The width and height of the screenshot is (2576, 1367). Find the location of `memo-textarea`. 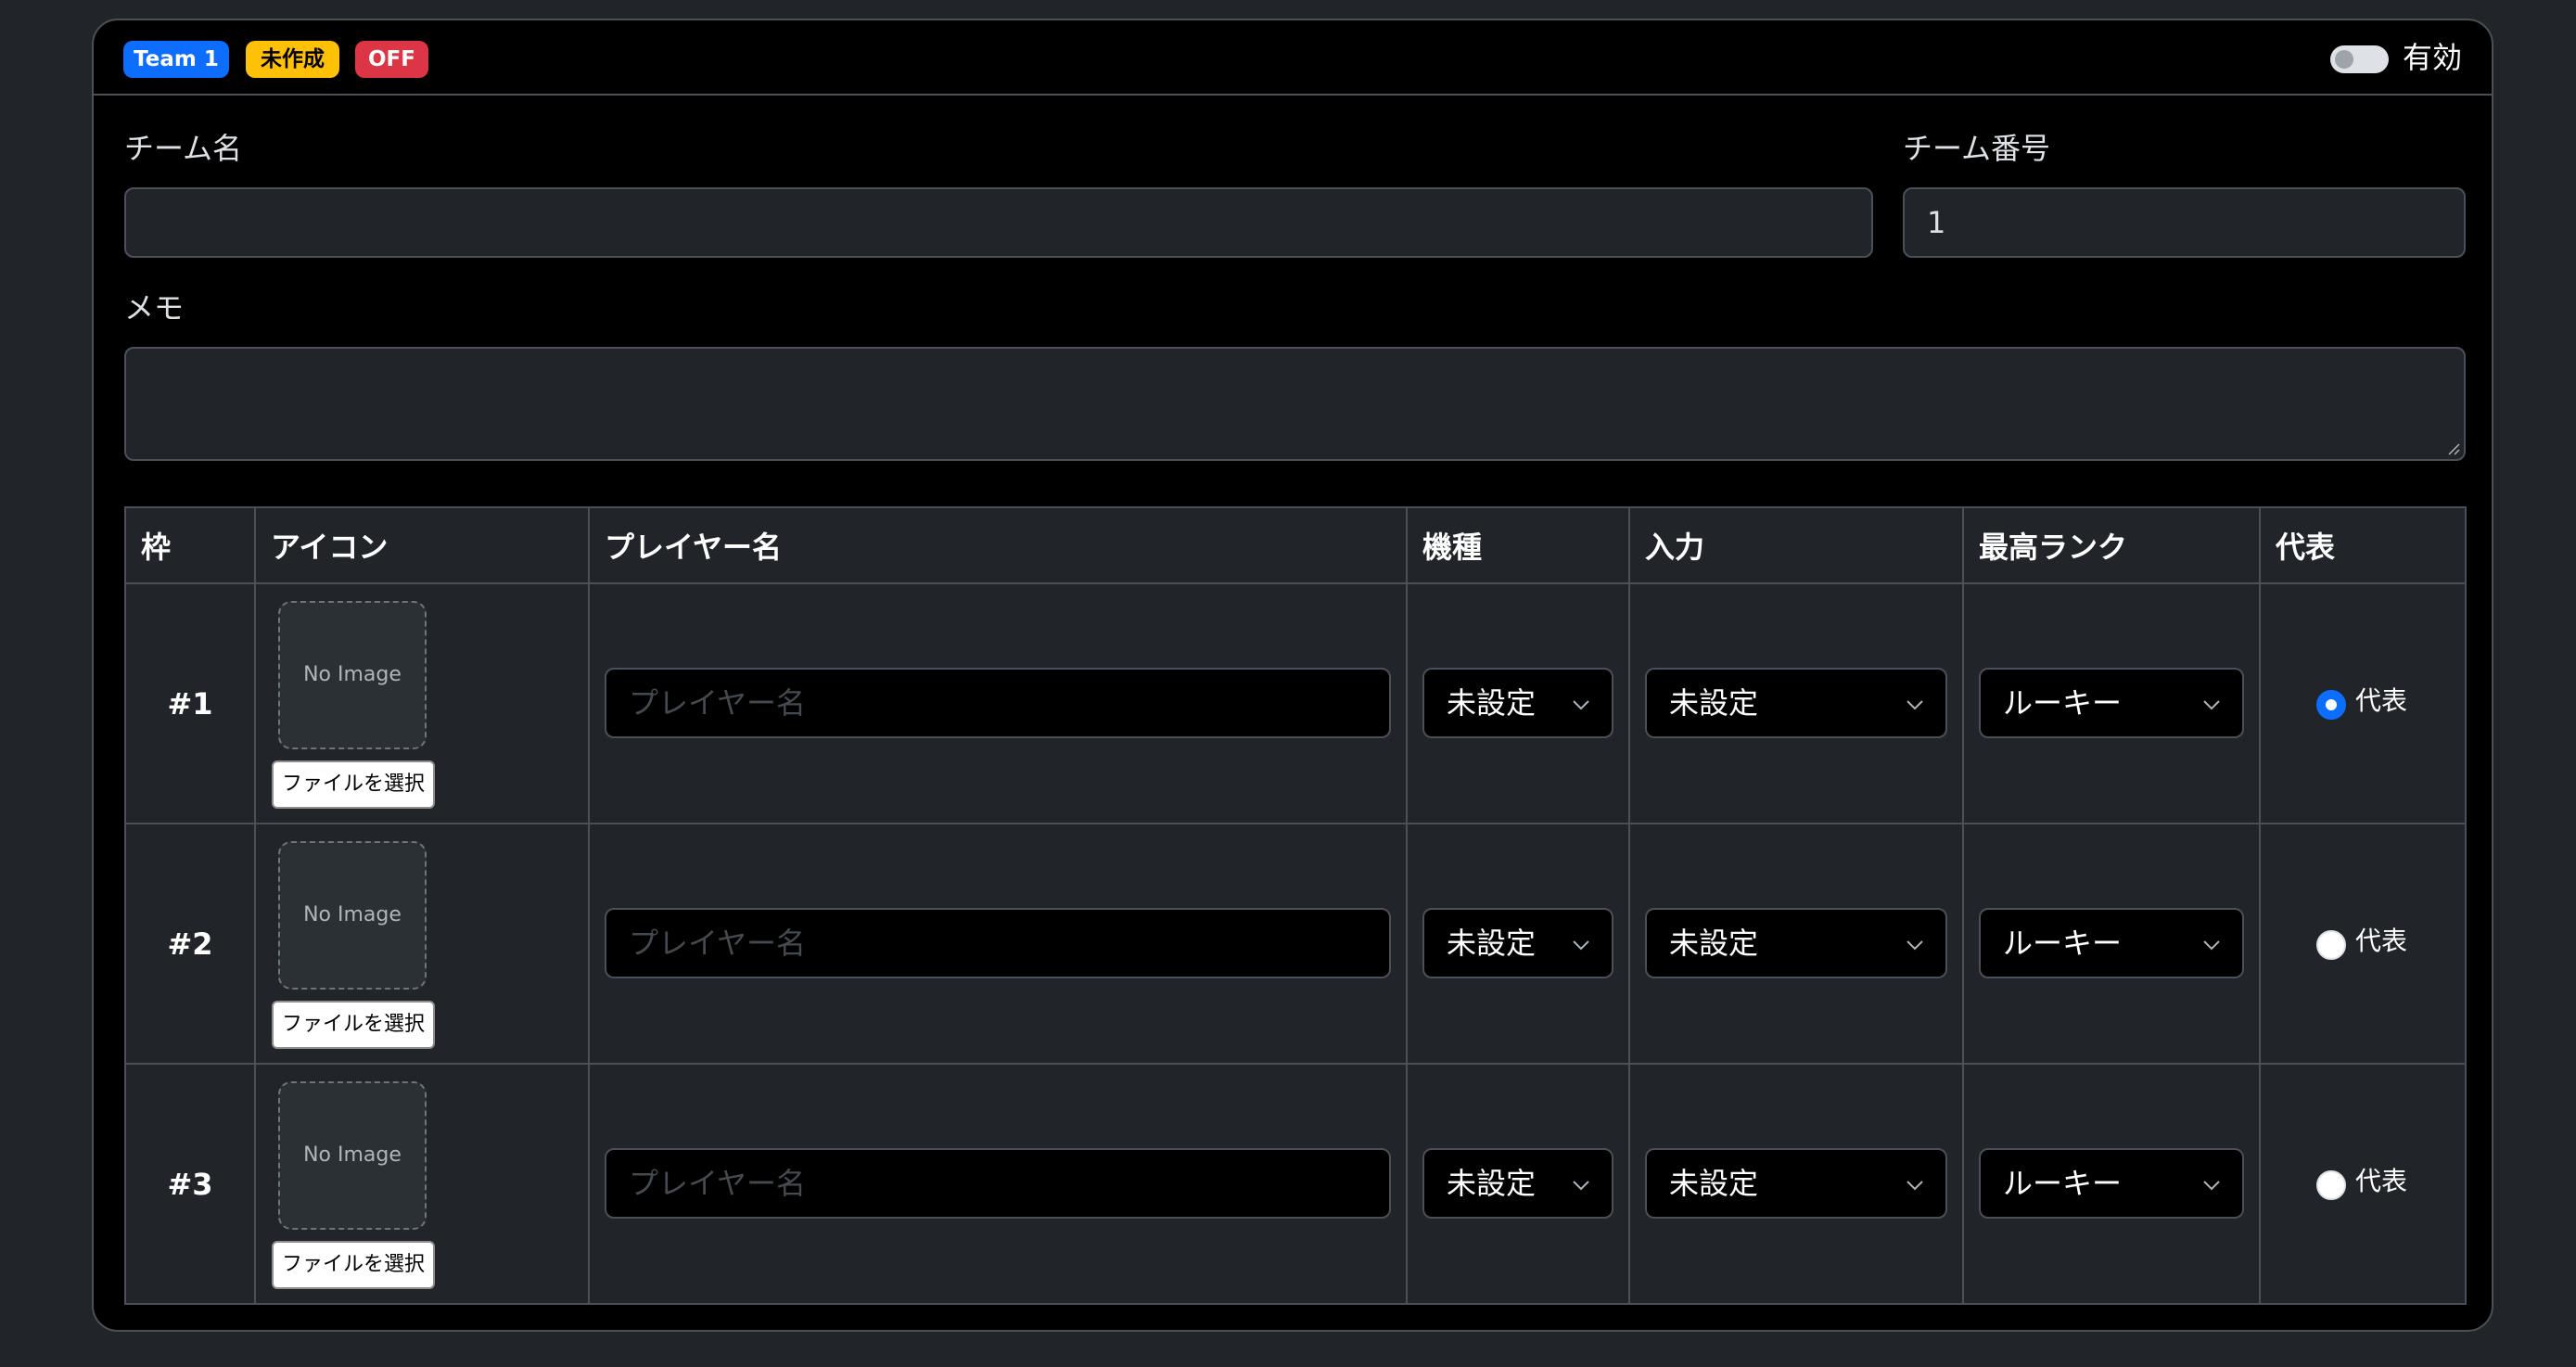

memo-textarea is located at coordinates (1295, 404).